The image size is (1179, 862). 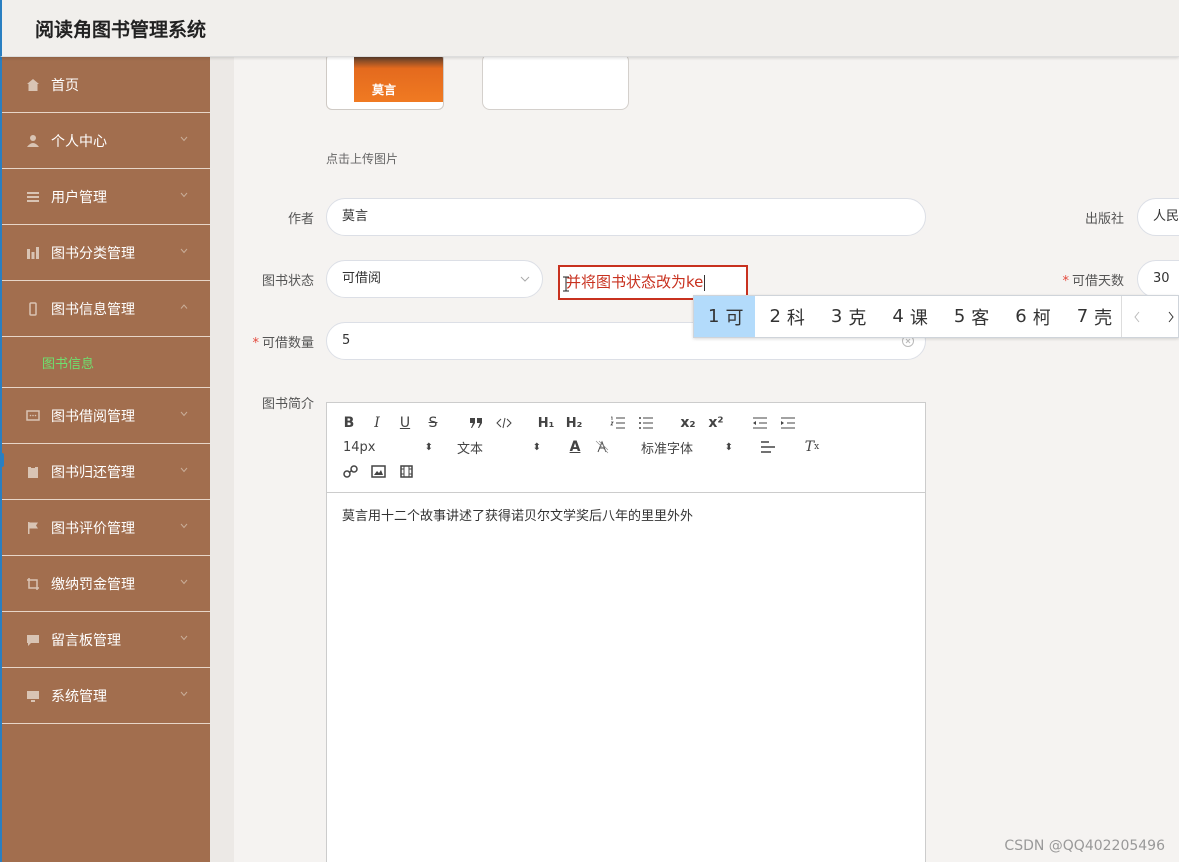 I want to click on sidebar-item-home: 首页, so click(x=106, y=85).